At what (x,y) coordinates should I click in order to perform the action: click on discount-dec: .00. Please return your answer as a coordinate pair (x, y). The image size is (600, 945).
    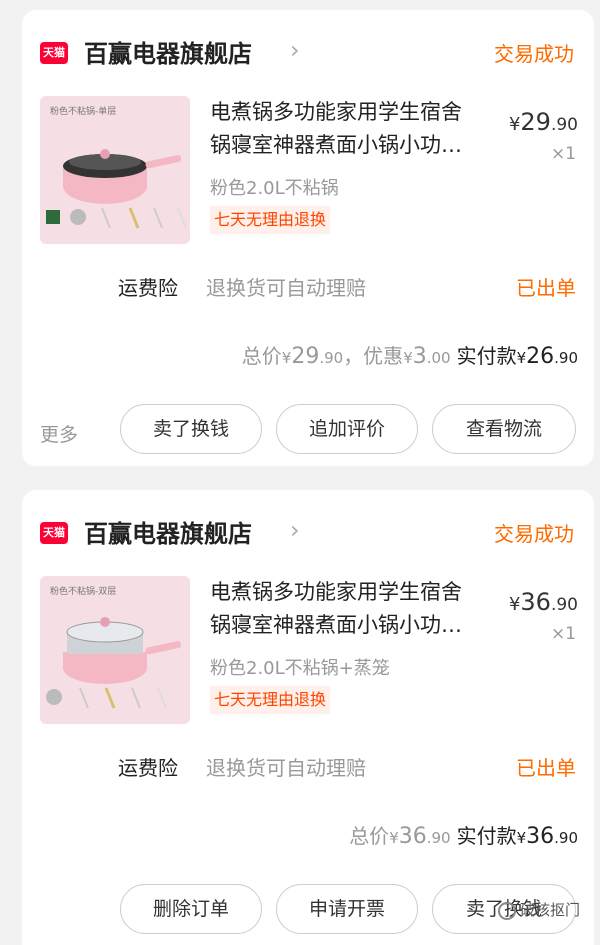
    Looking at the image, I should click on (438, 358).